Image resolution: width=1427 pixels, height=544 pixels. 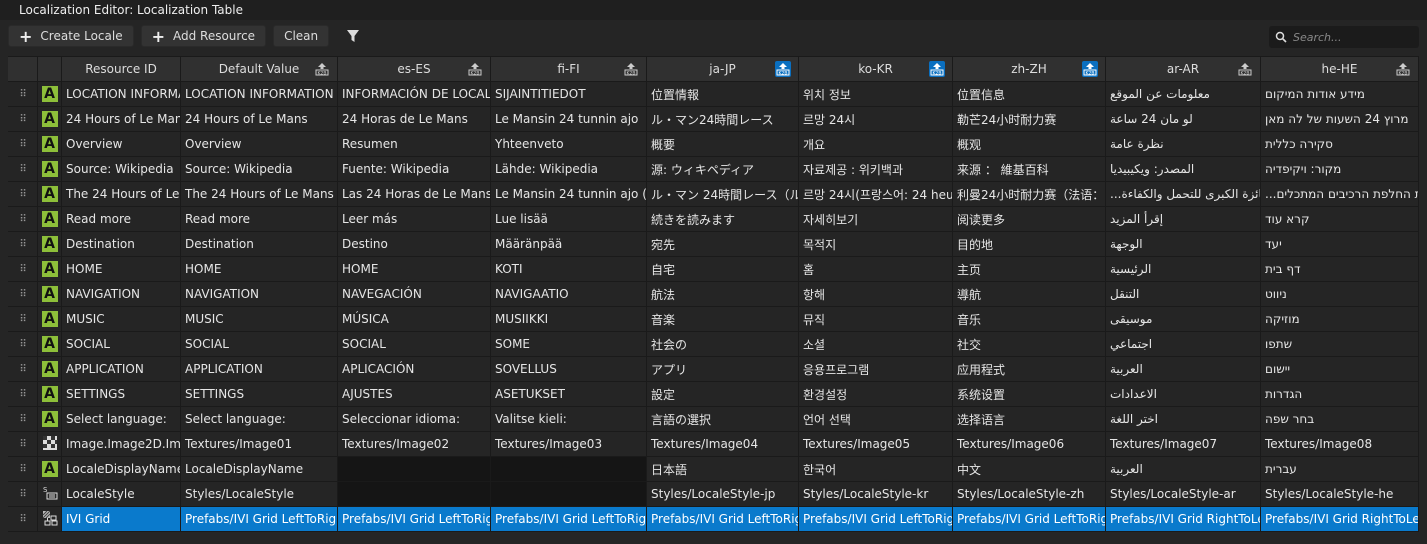 What do you see at coordinates (569, 519) in the screenshot?
I see `value-cell-fi-fi: Prefabs/IVI Grid LeftToRight` at bounding box center [569, 519].